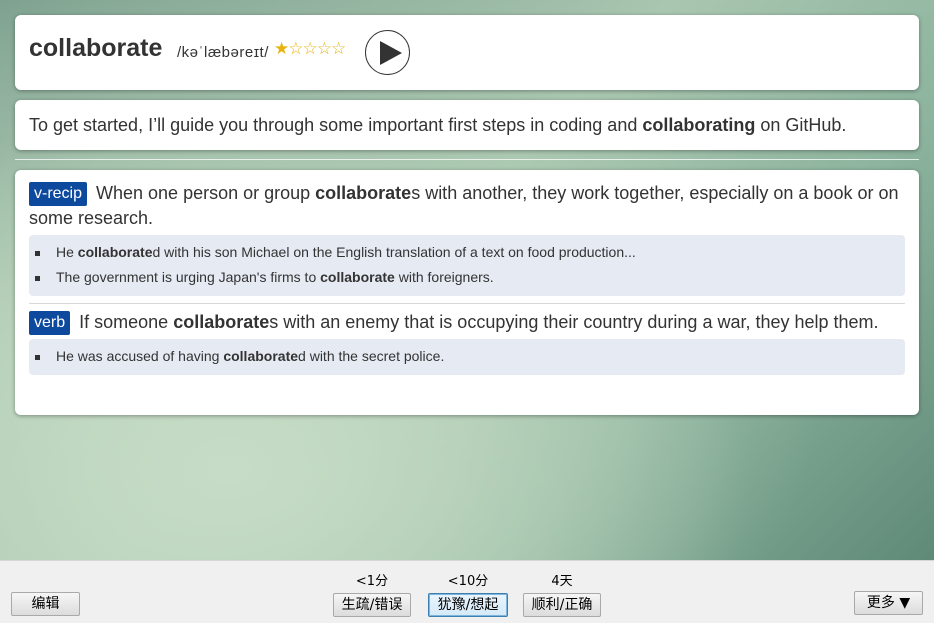 The width and height of the screenshot is (934, 623). I want to click on section-divider, so click(467, 159).